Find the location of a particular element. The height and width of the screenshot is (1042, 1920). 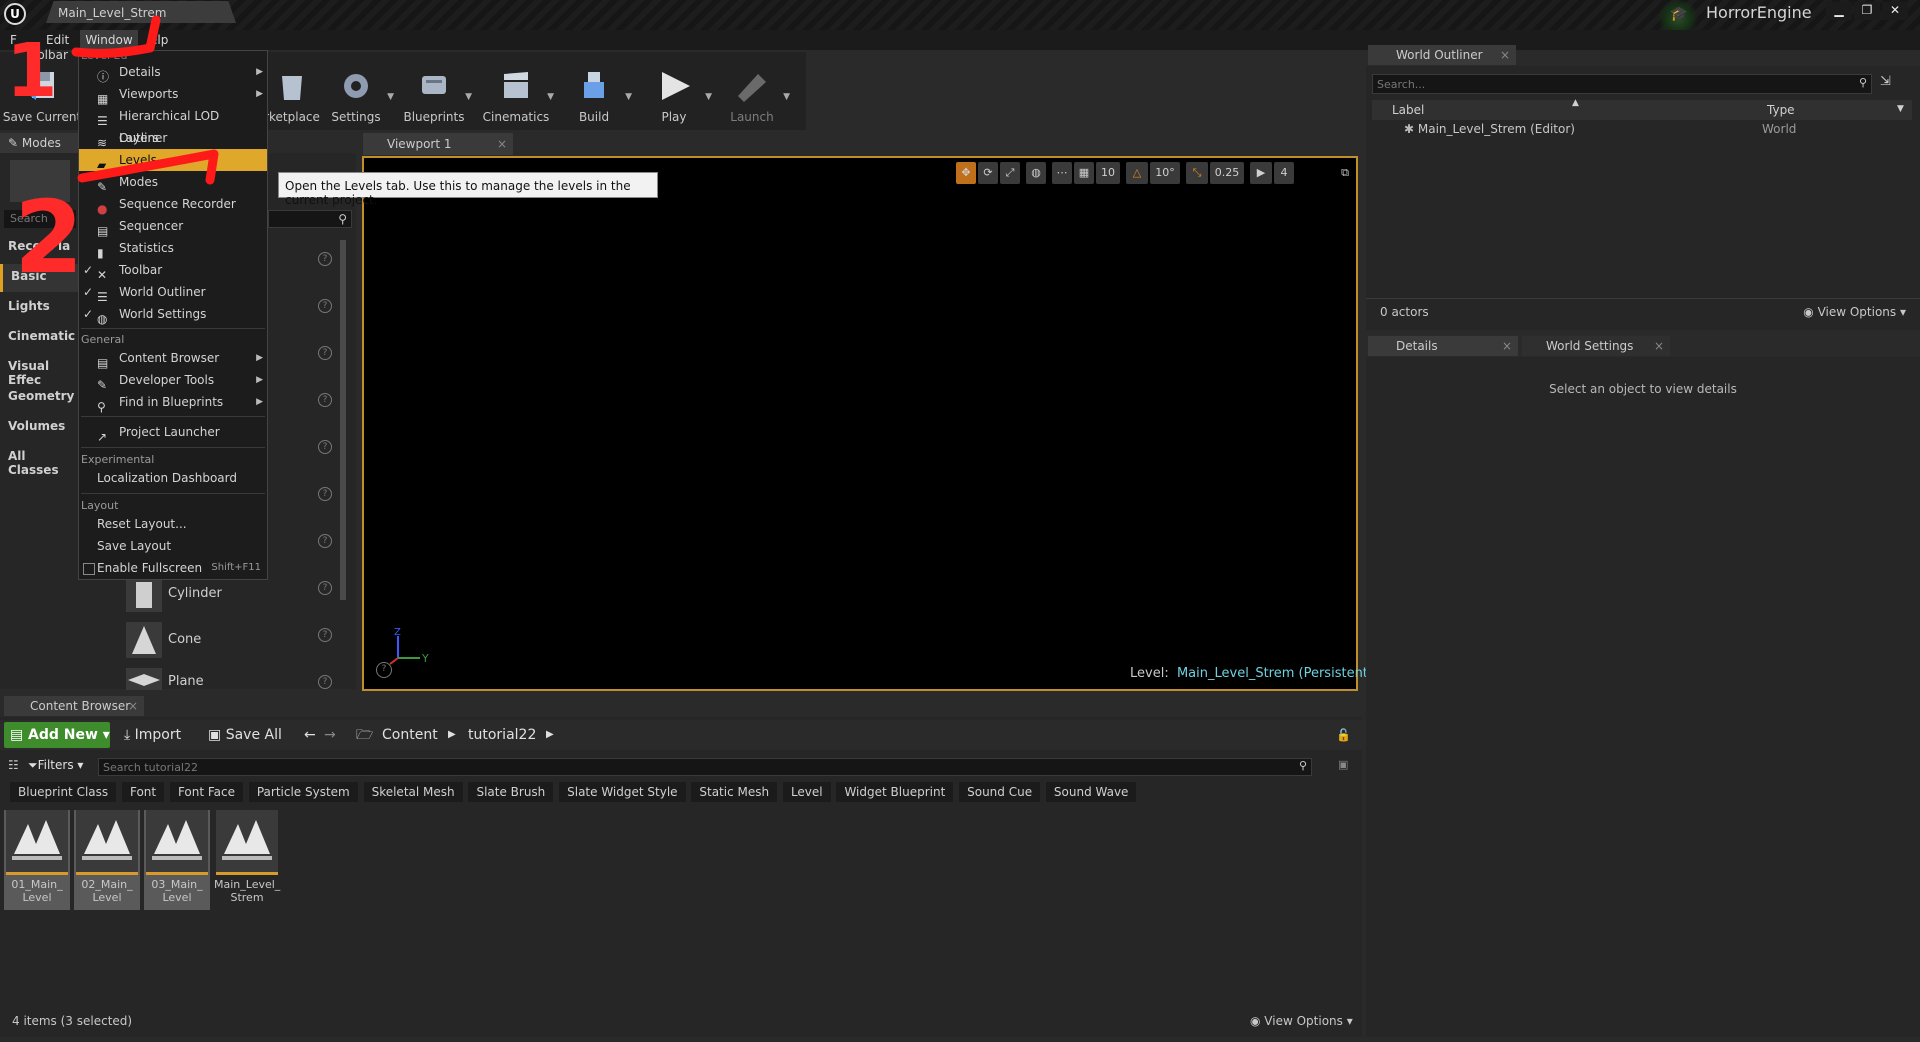

asset-02-main-level: 02_Main_ Level is located at coordinates (107, 860).